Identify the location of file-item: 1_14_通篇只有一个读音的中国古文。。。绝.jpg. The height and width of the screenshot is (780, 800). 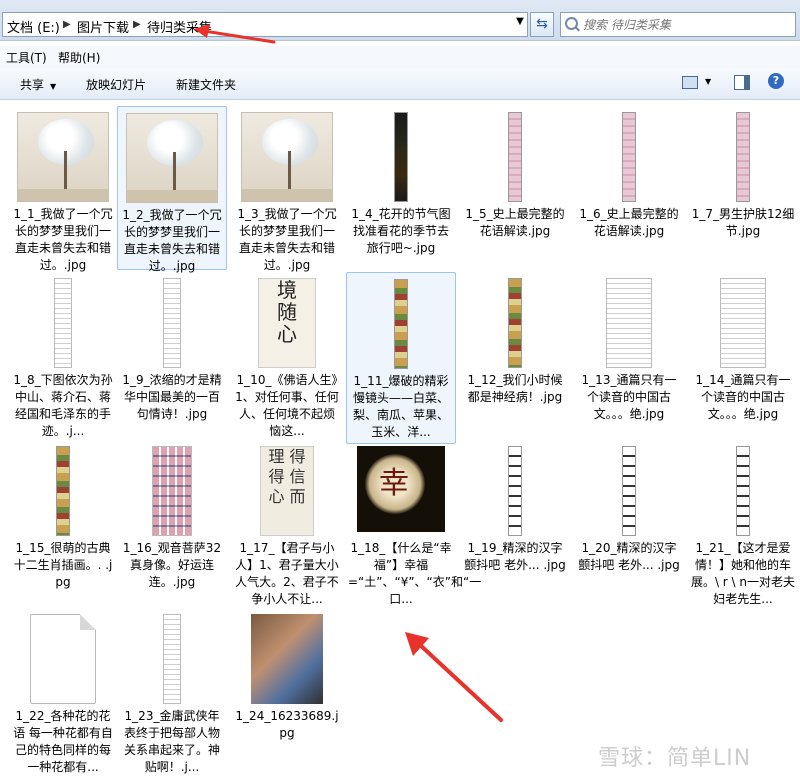
(743, 354).